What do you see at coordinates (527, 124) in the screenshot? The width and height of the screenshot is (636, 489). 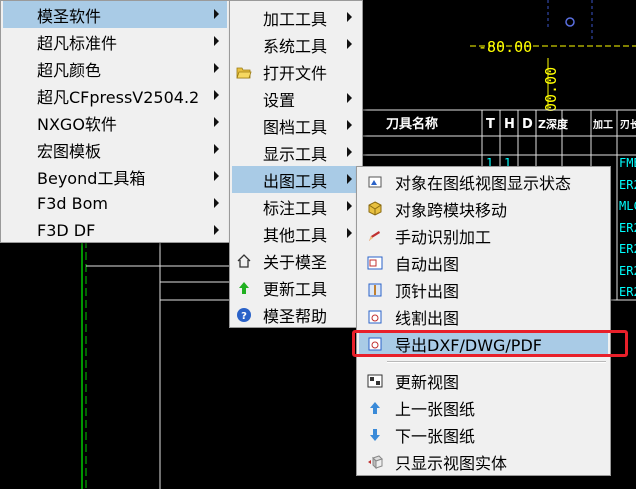 I see `table-header-d: D` at bounding box center [527, 124].